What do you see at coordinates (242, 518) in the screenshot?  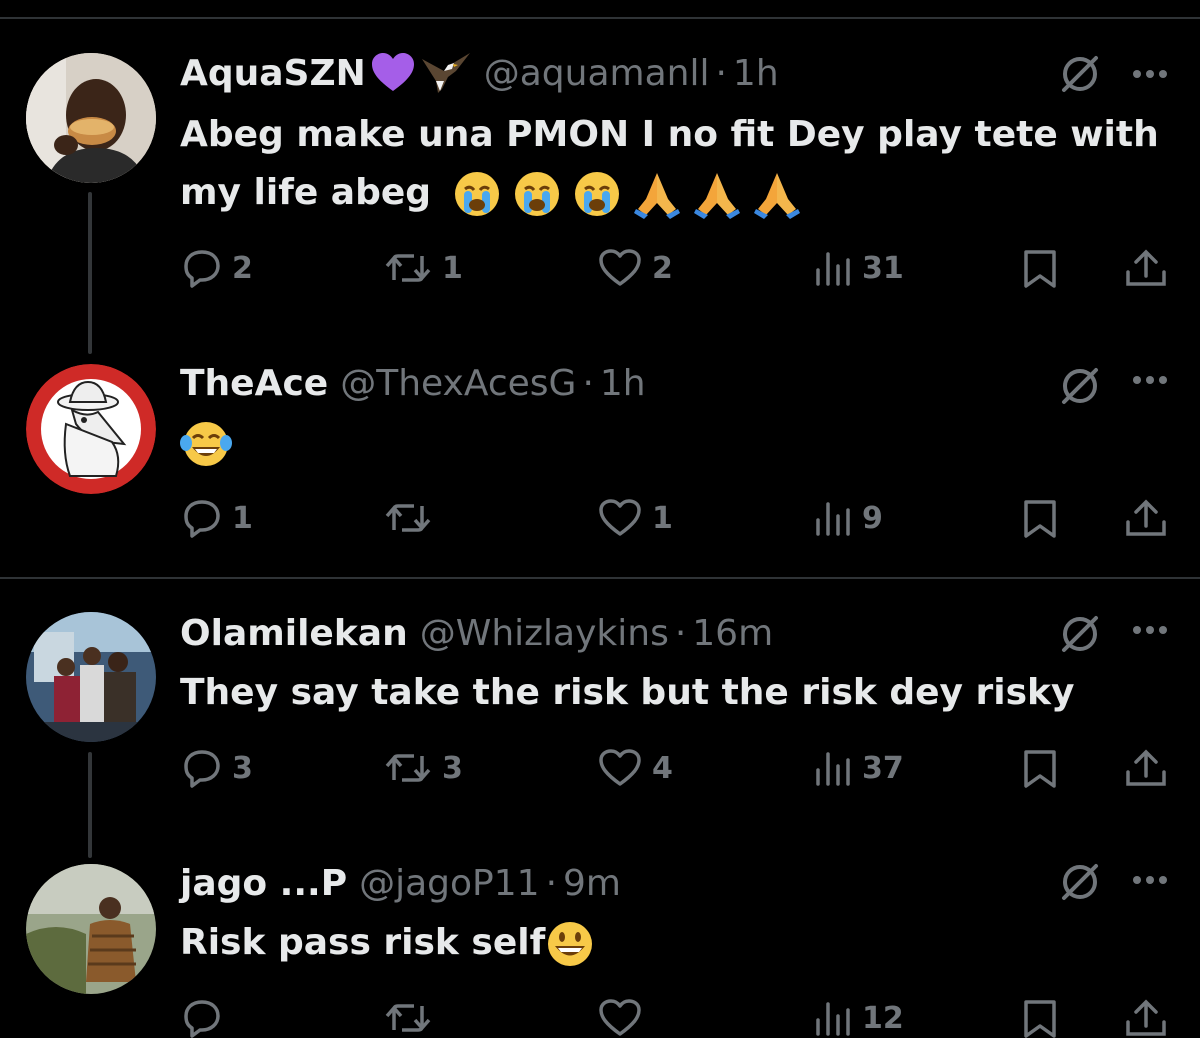 I see `reply-count: 1` at bounding box center [242, 518].